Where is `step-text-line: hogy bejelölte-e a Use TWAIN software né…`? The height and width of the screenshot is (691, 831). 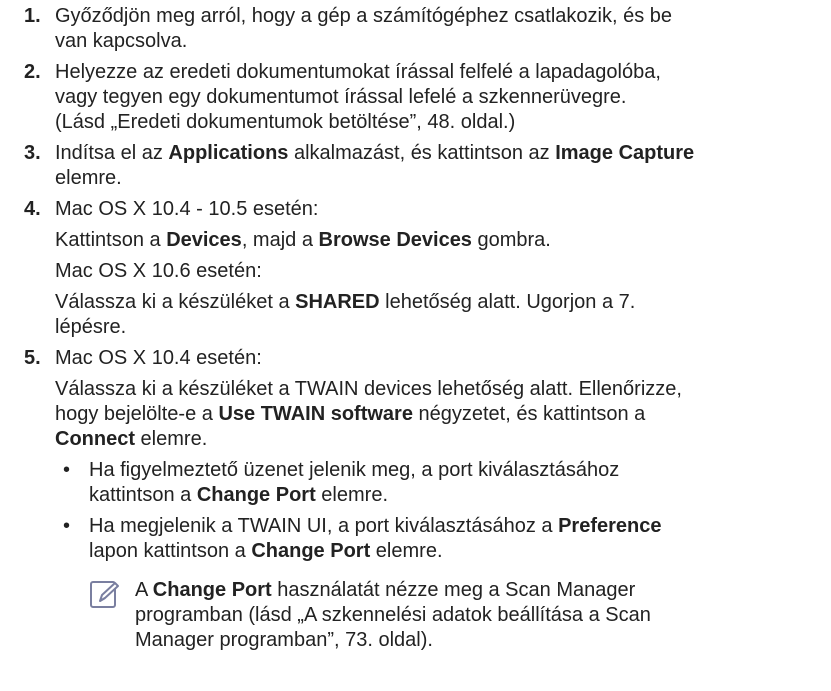 step-text-line: hogy bejelölte-e a Use TWAIN software né… is located at coordinates (439, 414).